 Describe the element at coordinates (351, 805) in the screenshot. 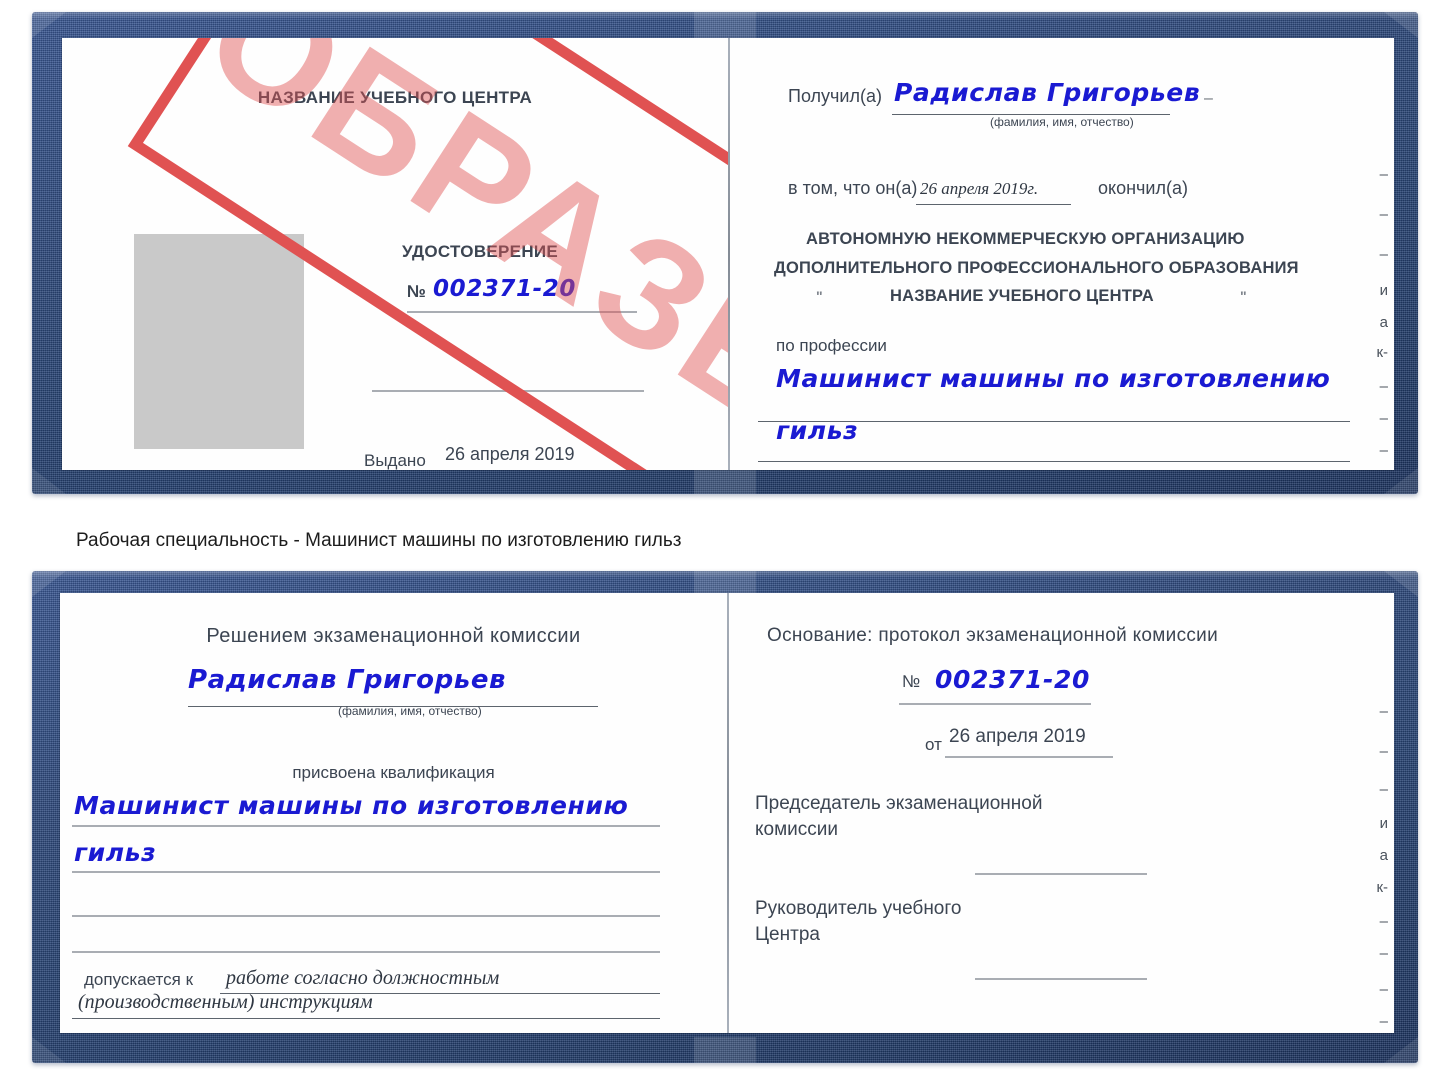

I see `qualification-value-line-1: Машинист машины по изготовлению` at that location.